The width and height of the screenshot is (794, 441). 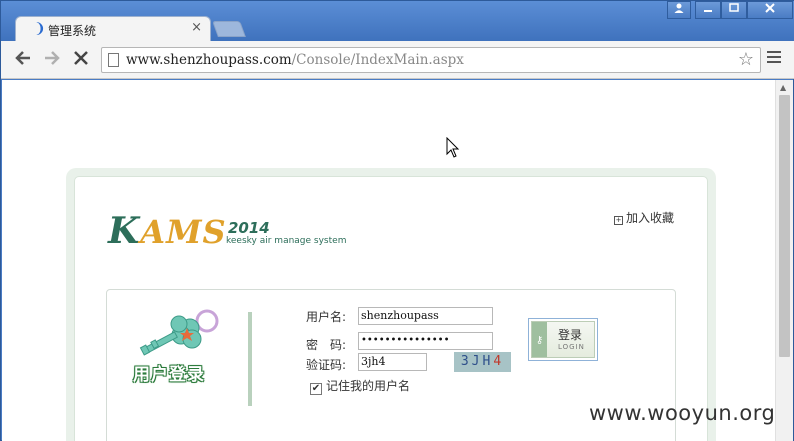 I want to click on tab-close-icon: ×, so click(x=196, y=27).